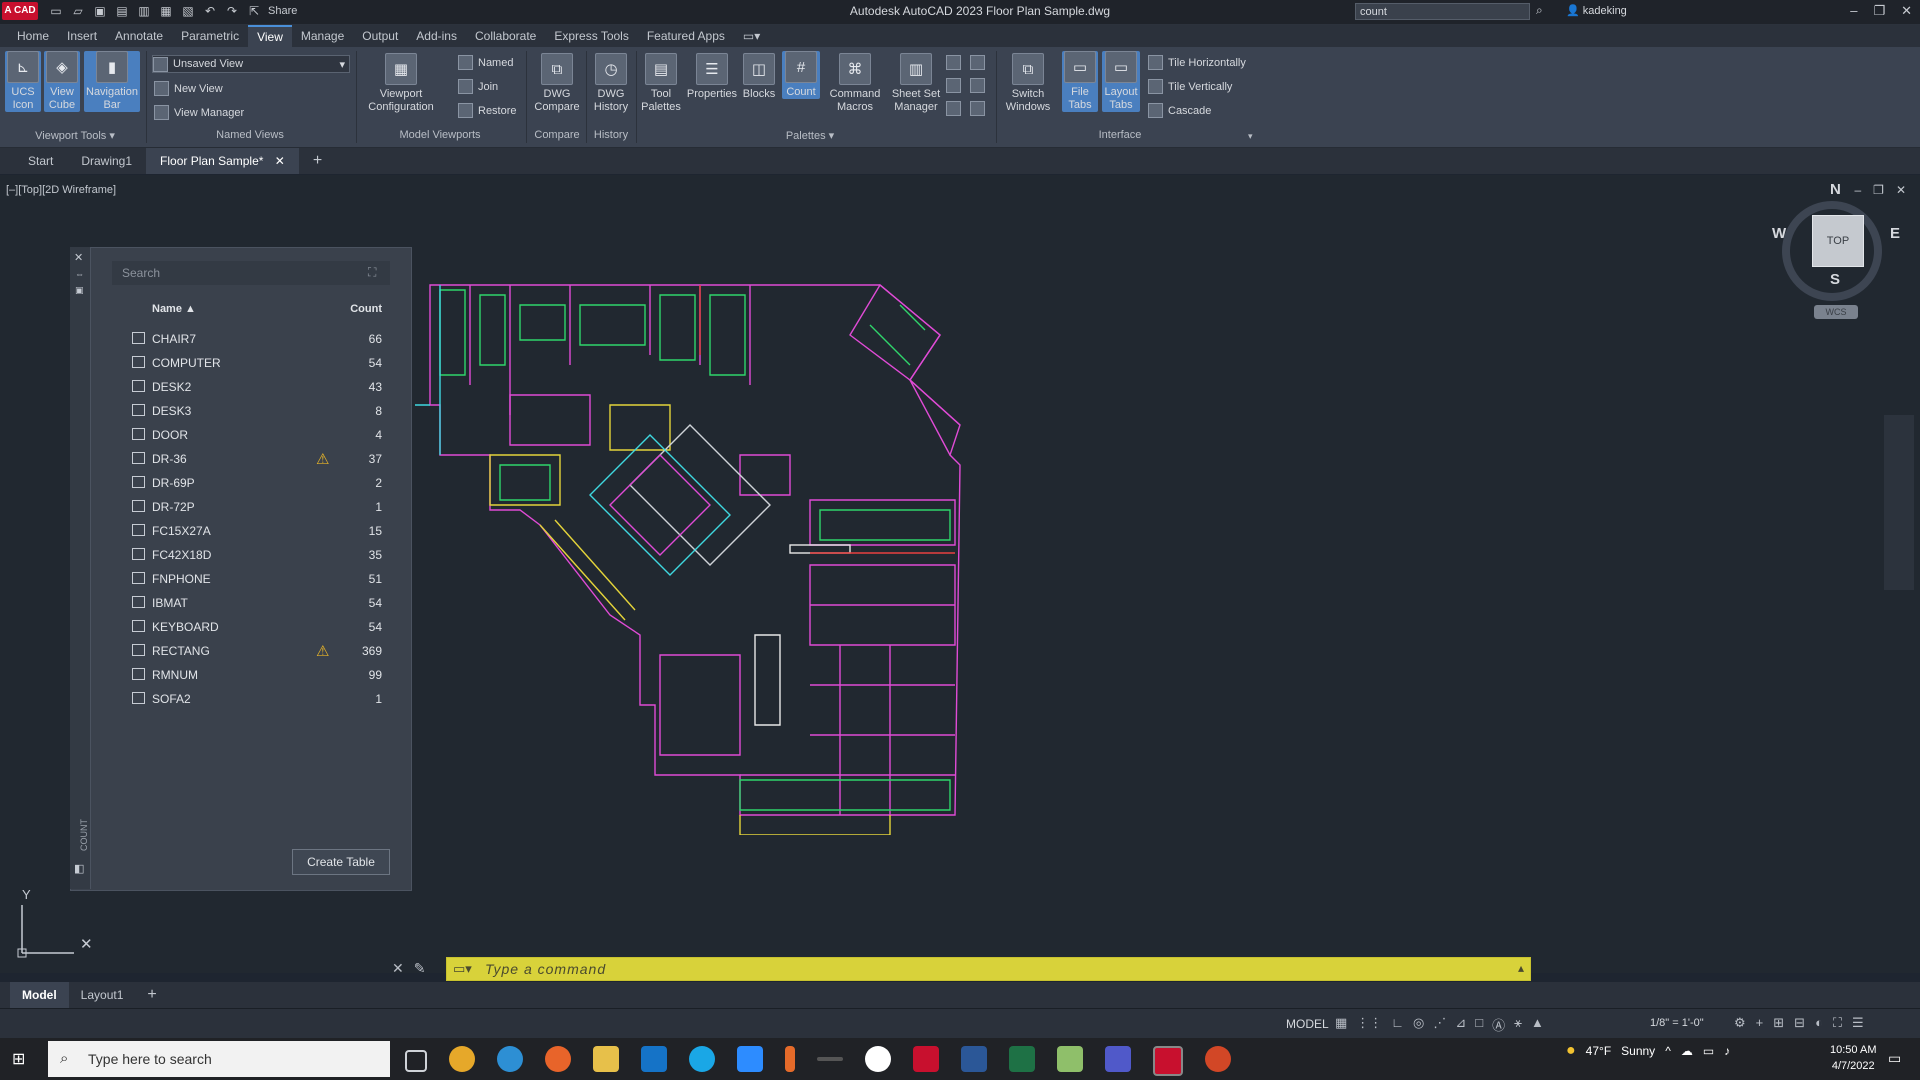 This screenshot has height=1080, width=1920. Describe the element at coordinates (1836, 312) in the screenshot. I see `wcs-menu: WCS` at that location.